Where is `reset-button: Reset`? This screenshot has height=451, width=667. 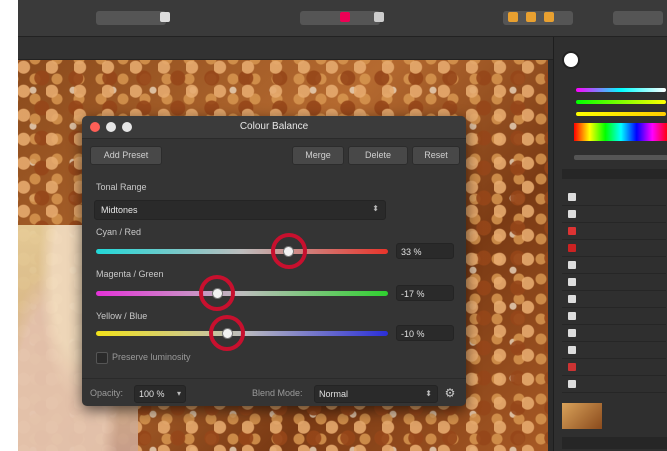
reset-button: Reset is located at coordinates (436, 155).